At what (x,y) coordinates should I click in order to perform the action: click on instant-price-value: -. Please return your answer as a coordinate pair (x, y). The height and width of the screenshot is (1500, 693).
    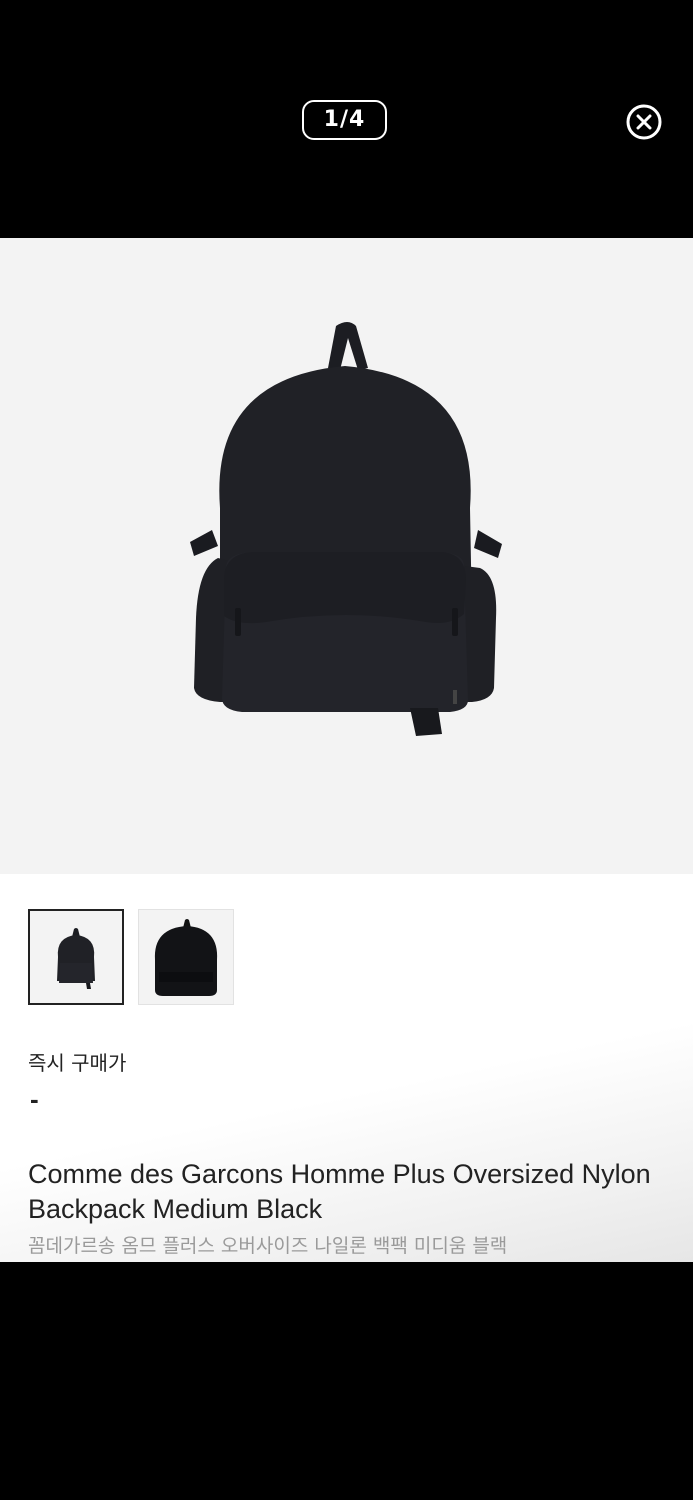
    Looking at the image, I should click on (34, 1099).